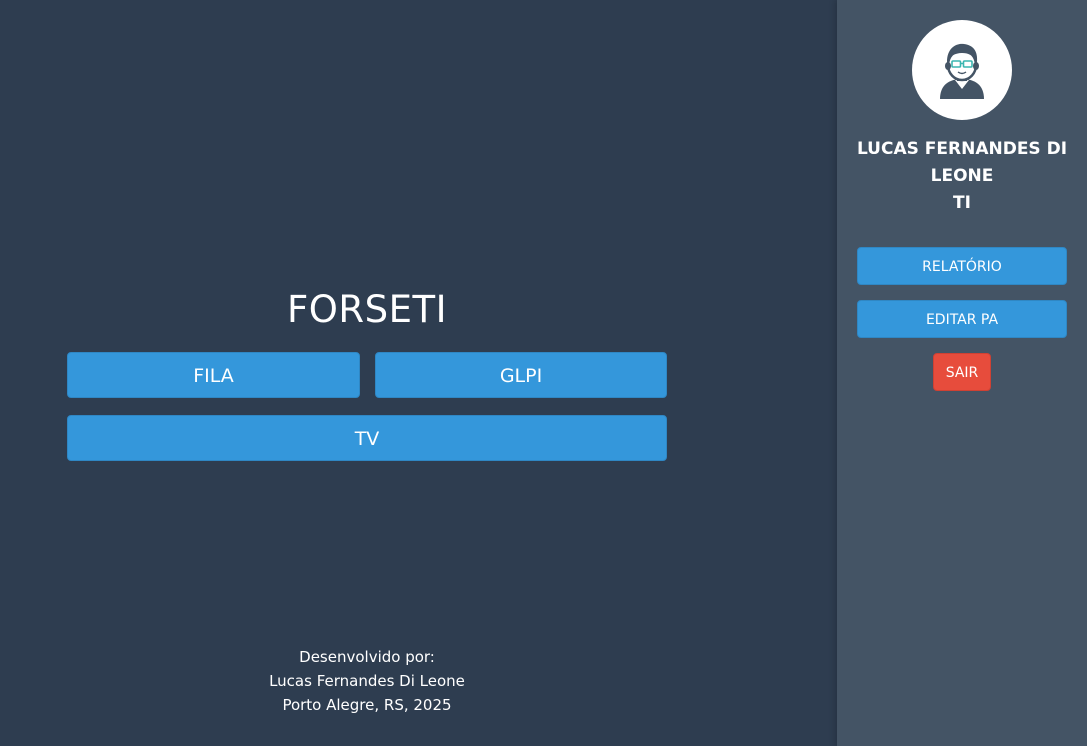 Image resolution: width=1087 pixels, height=746 pixels. I want to click on user-name: LUCAS FERNANDES DI LEONE, so click(962, 162).